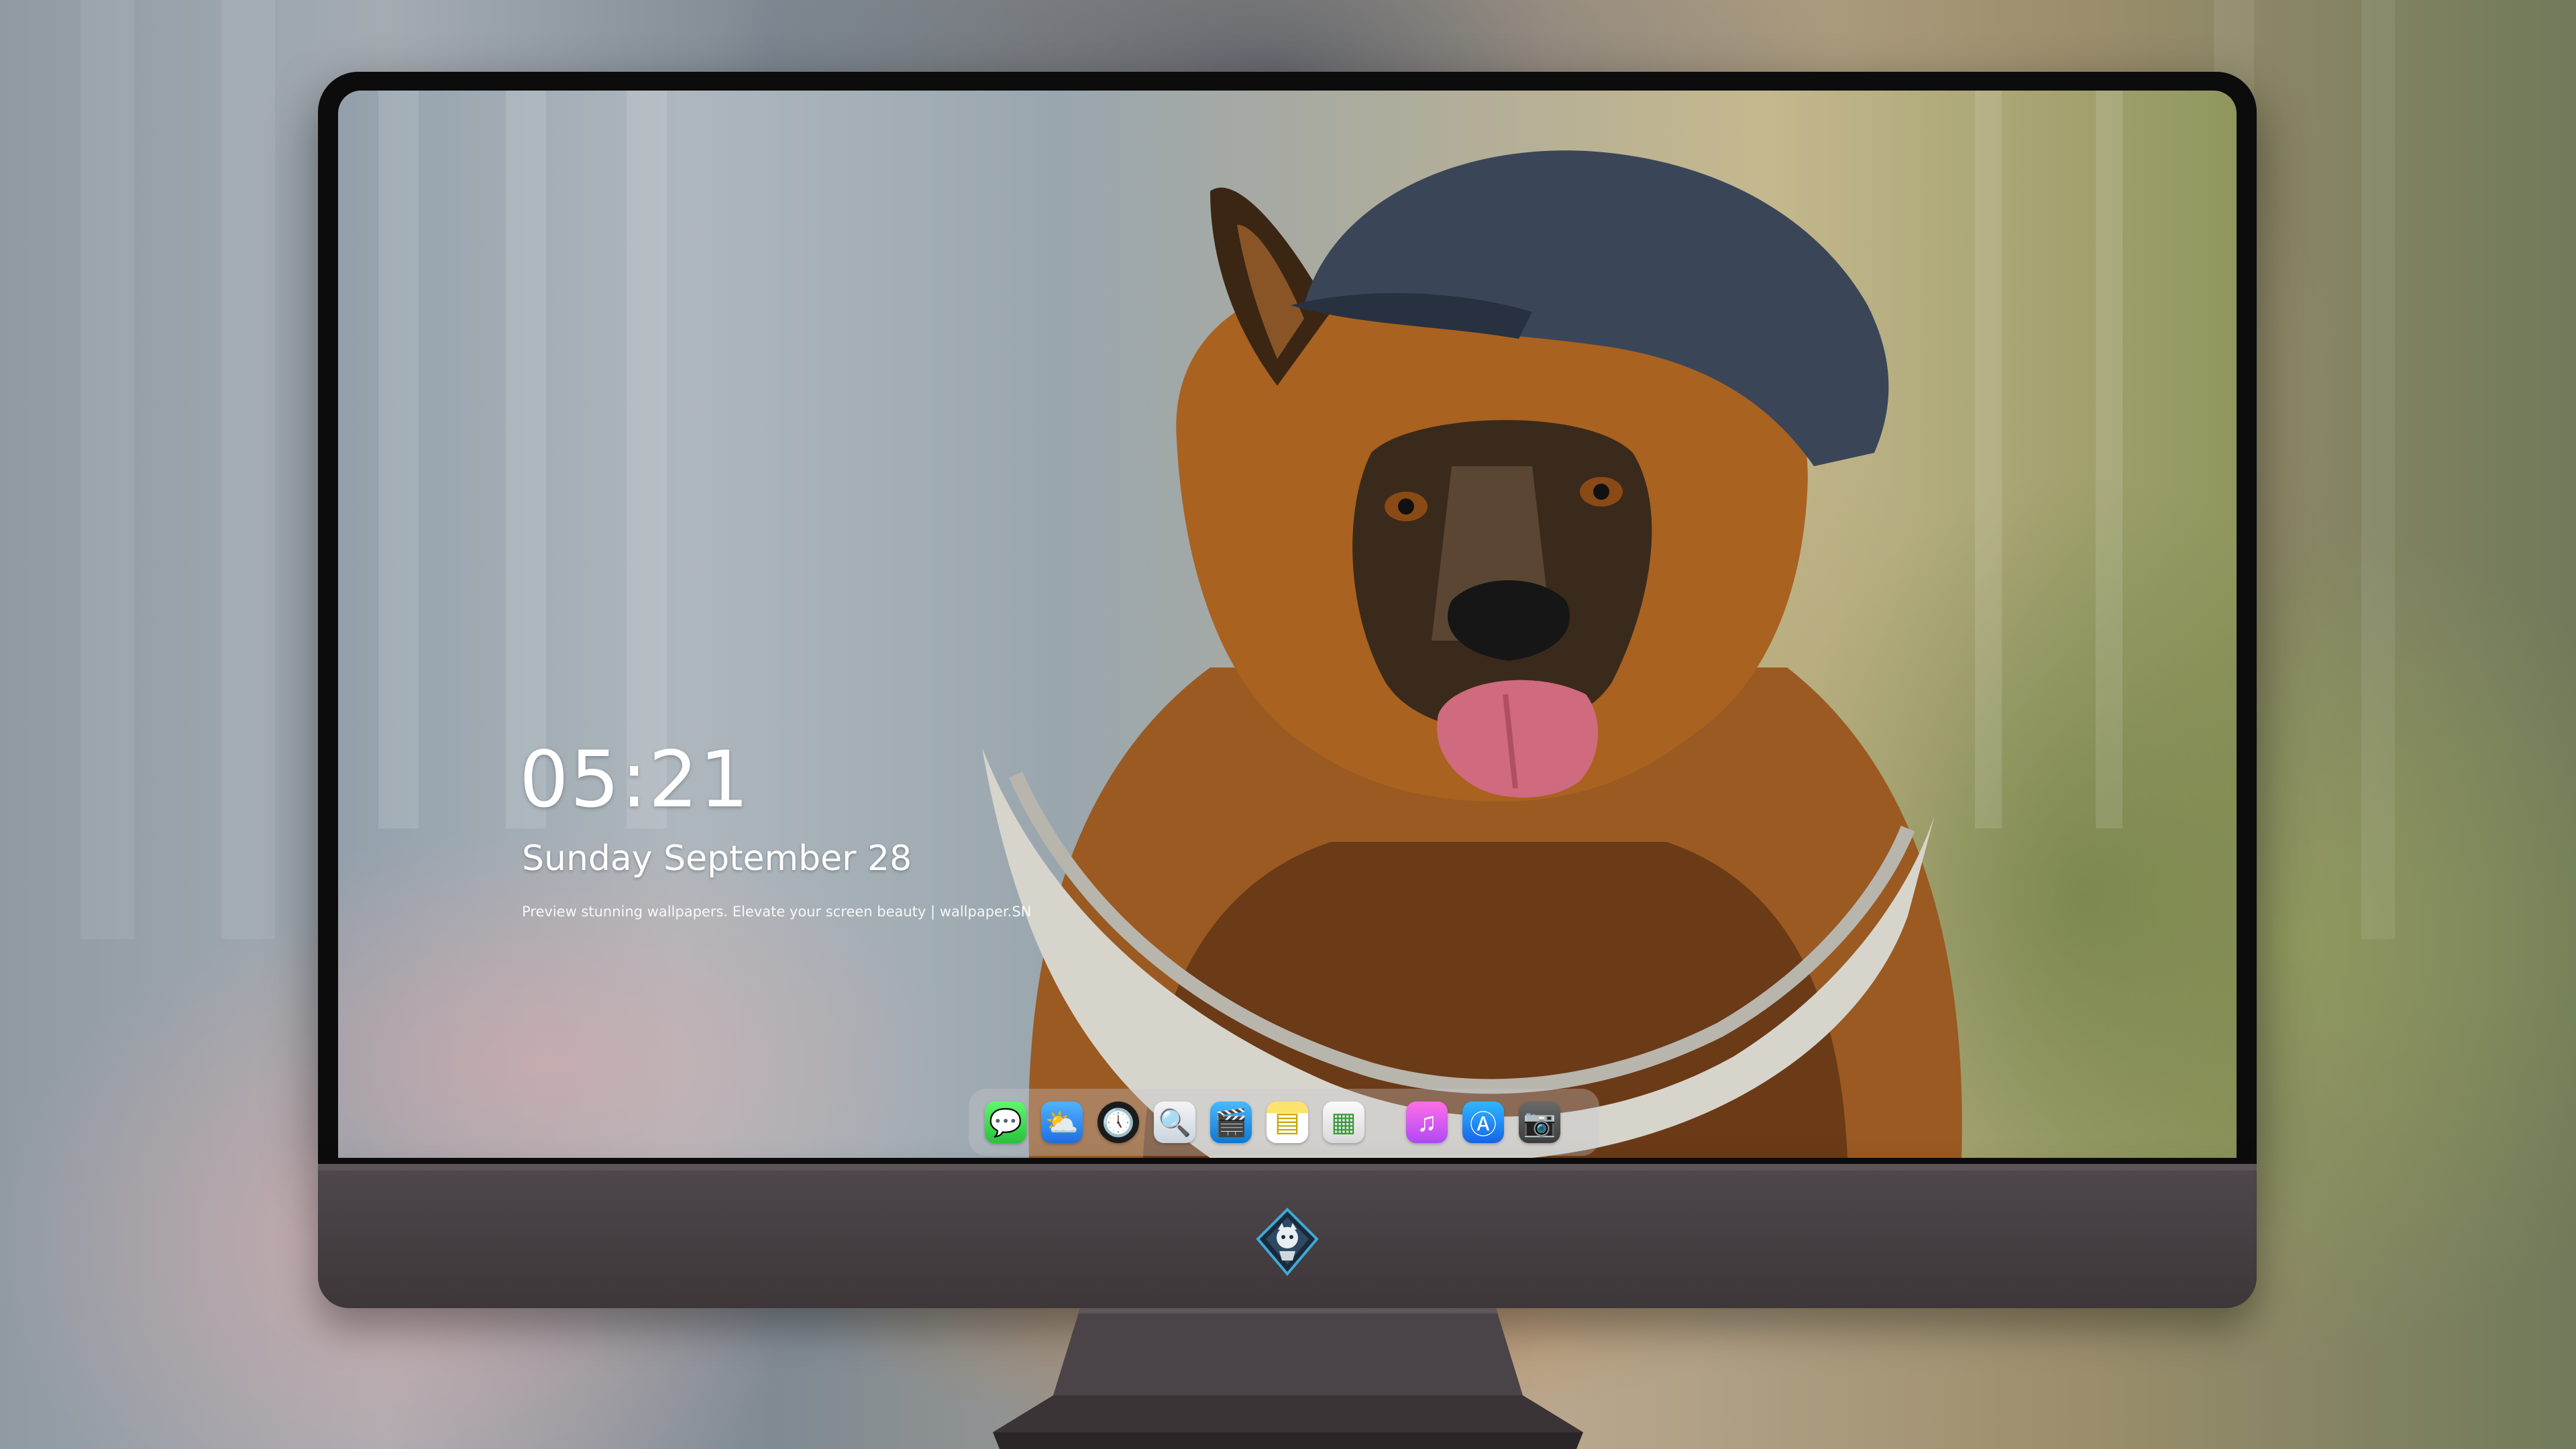 The width and height of the screenshot is (2576, 1449). What do you see at coordinates (635, 780) in the screenshot?
I see `lock-clock: 05:21` at bounding box center [635, 780].